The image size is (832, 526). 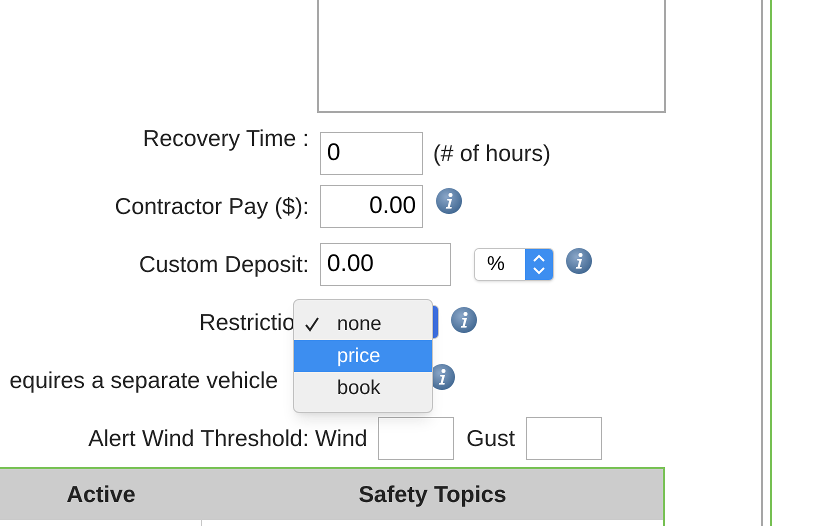 I want to click on field-label: Contractor Pay ($):, so click(x=211, y=205).